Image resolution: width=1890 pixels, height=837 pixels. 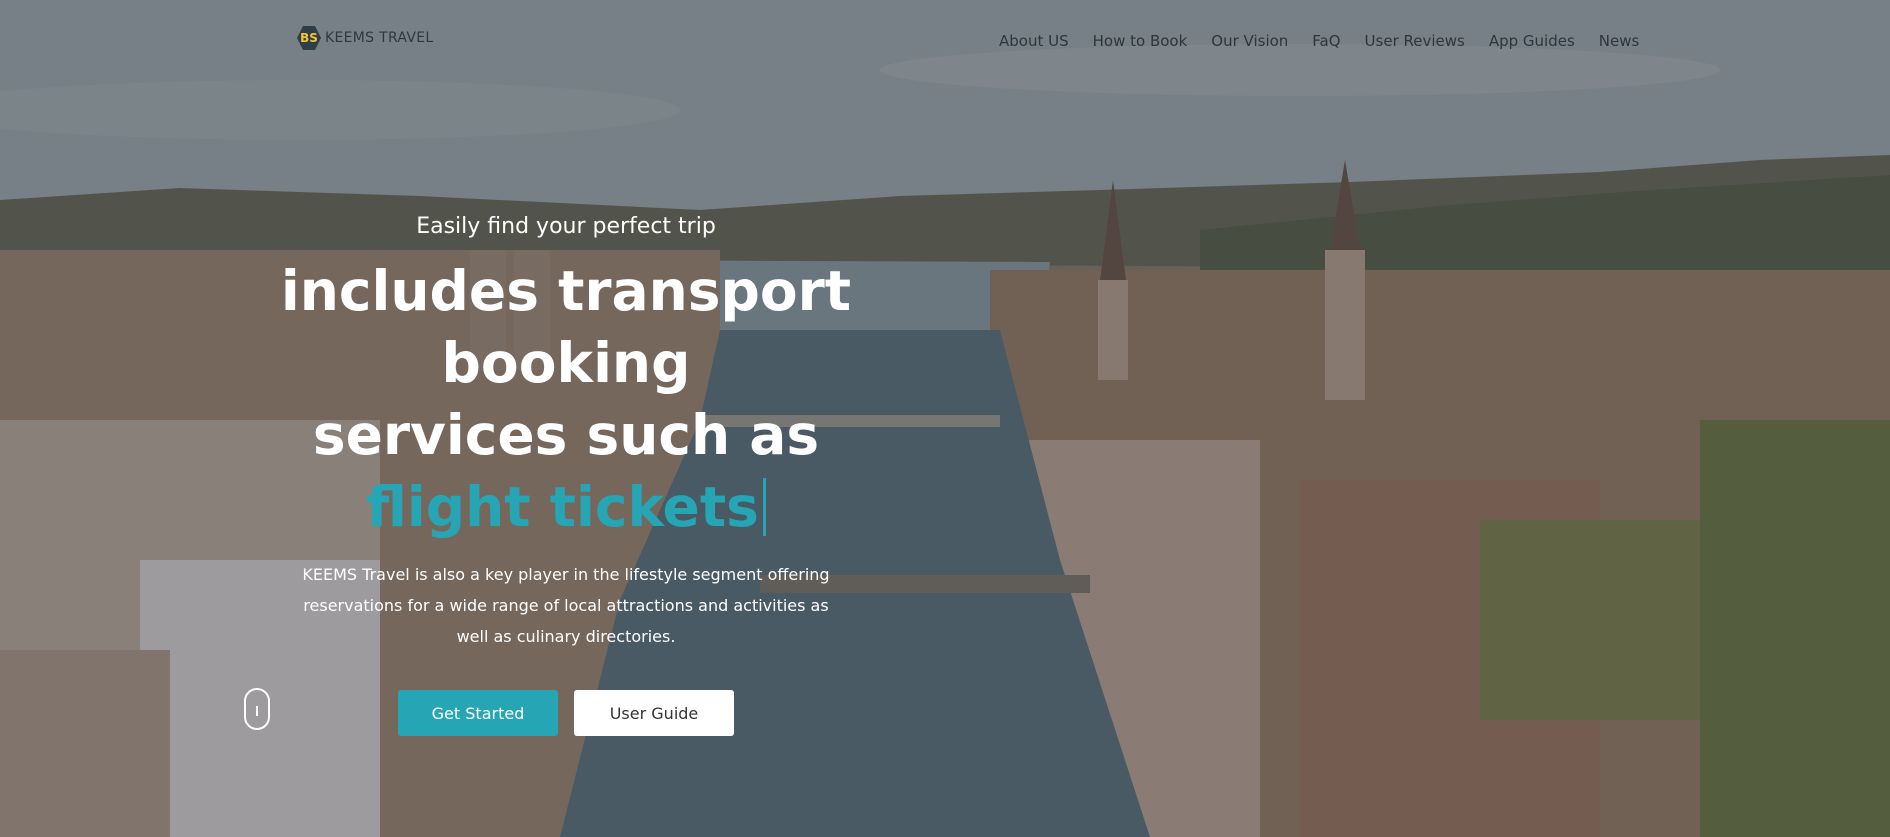 I want to click on nav-user-reviews: User Reviews, so click(x=1415, y=41).